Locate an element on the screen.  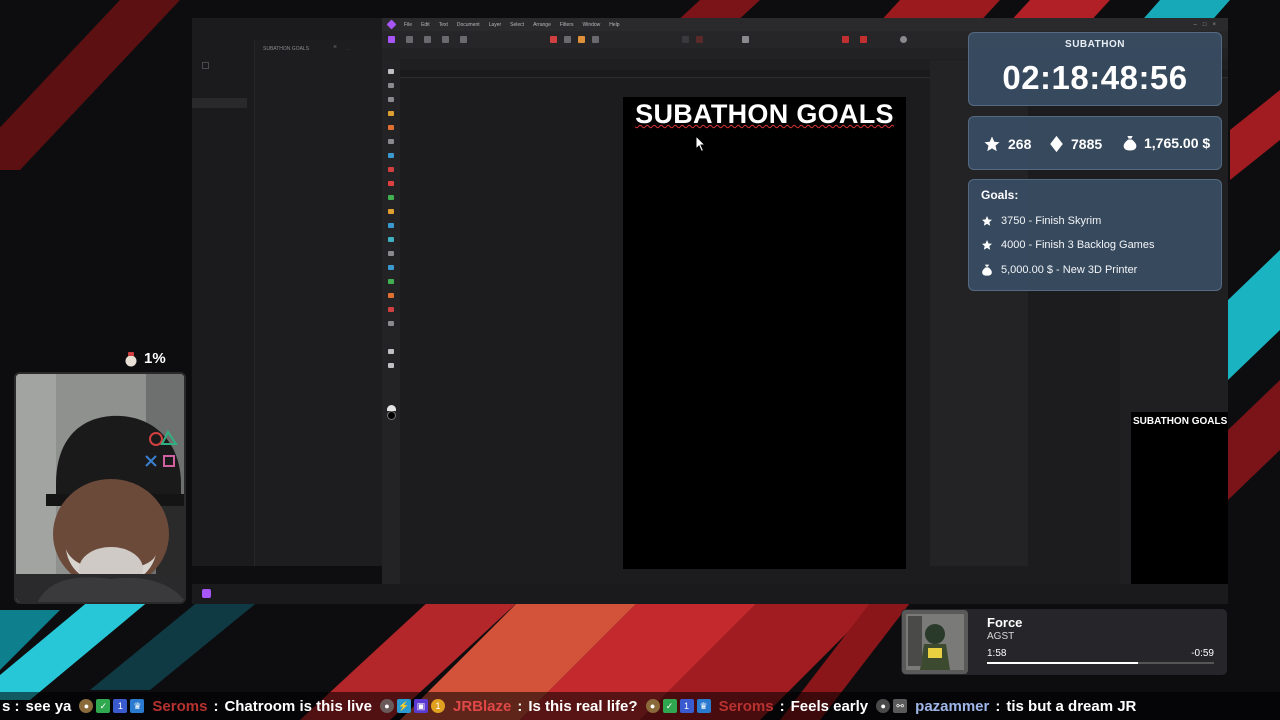
window-controls: –□× is located at coordinates (1208, 25).